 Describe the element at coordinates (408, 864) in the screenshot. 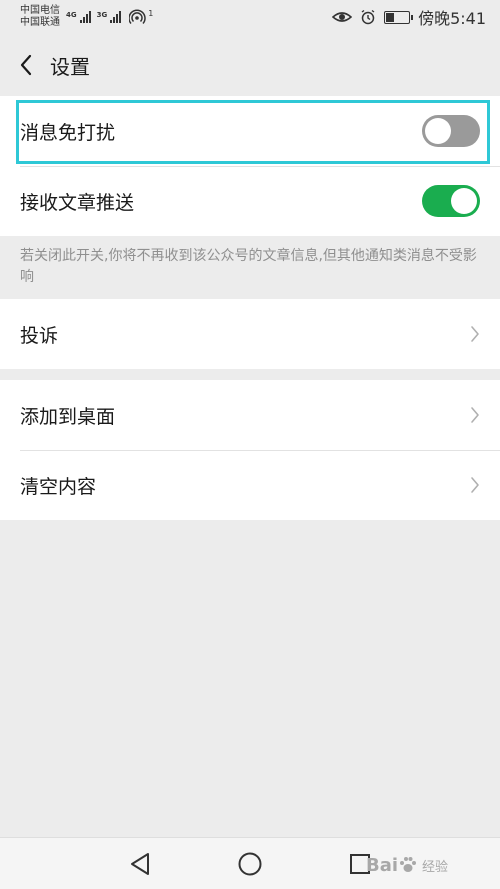

I see `paw-icon` at that location.